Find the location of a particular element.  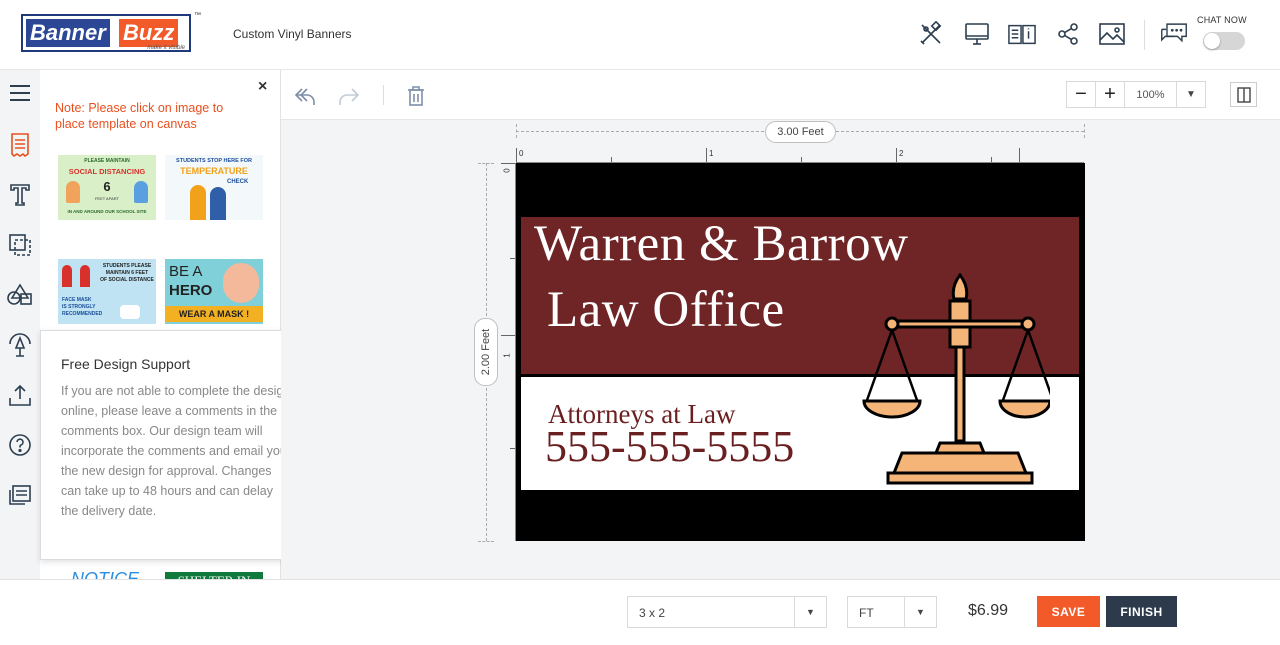

ruler-number: 2 is located at coordinates (901, 153).